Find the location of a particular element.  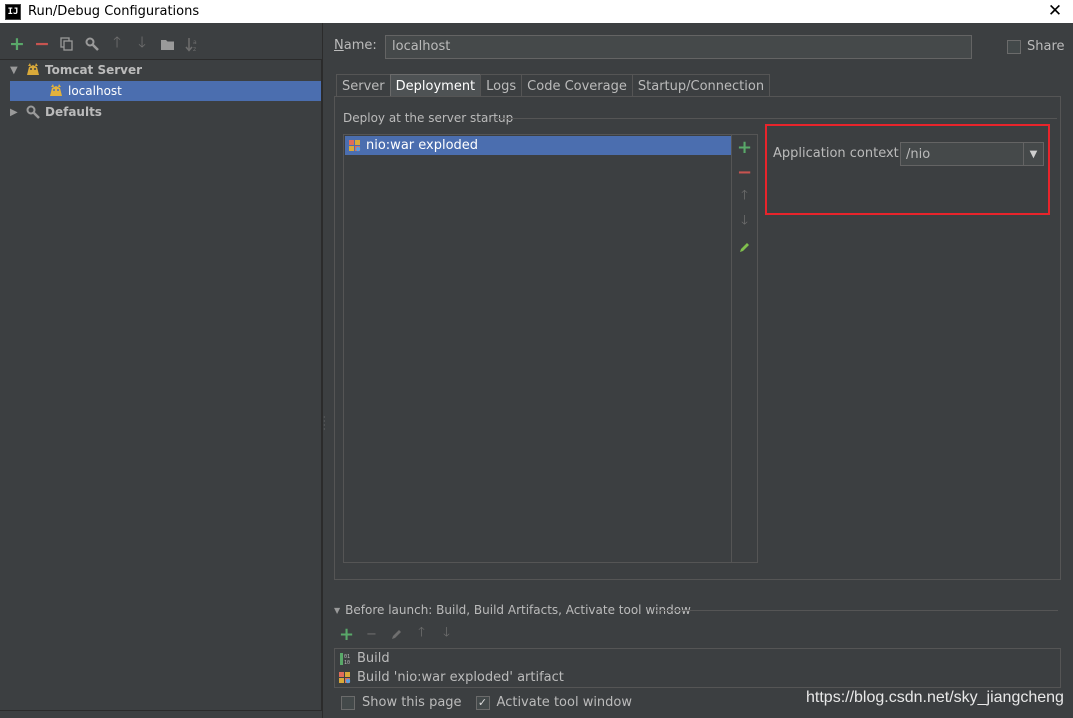

share-checkbox: Share is located at coordinates (1036, 46).